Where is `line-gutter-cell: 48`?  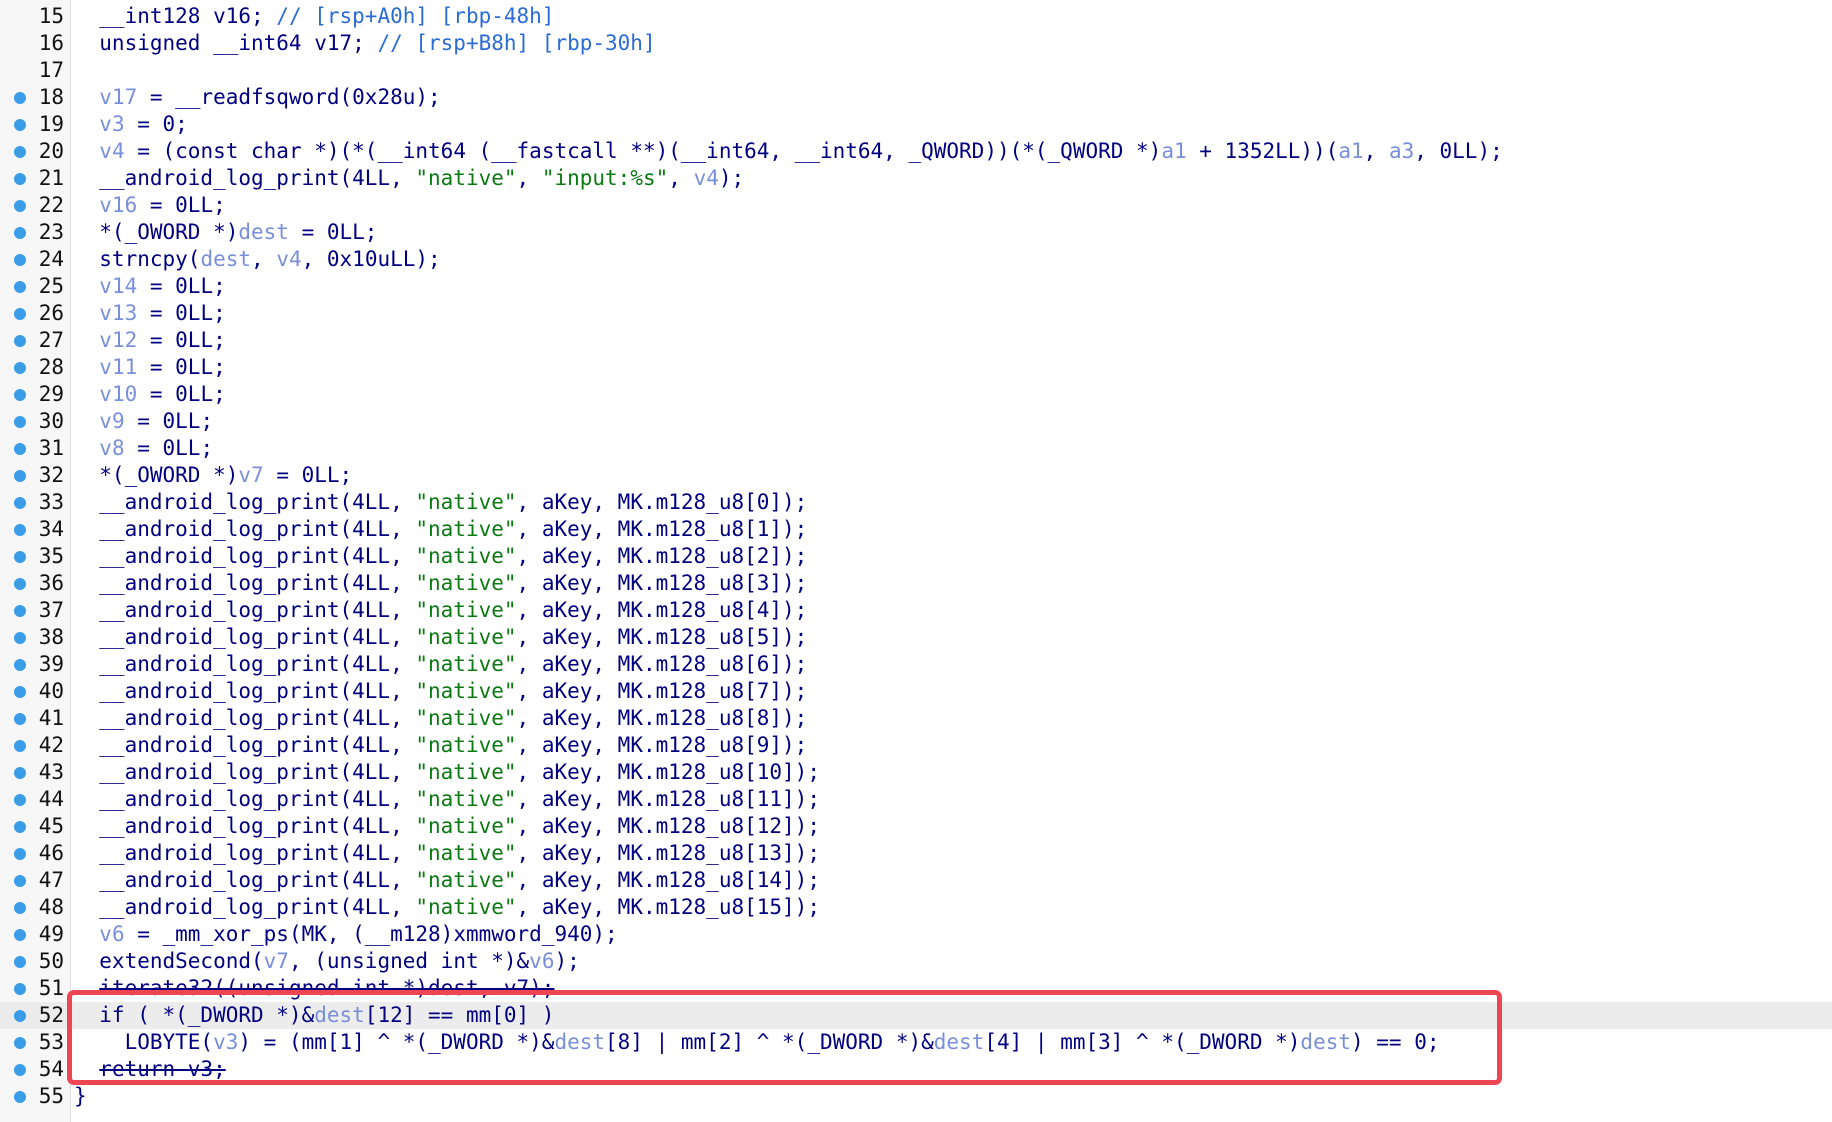 line-gutter-cell: 48 is located at coordinates (34, 907).